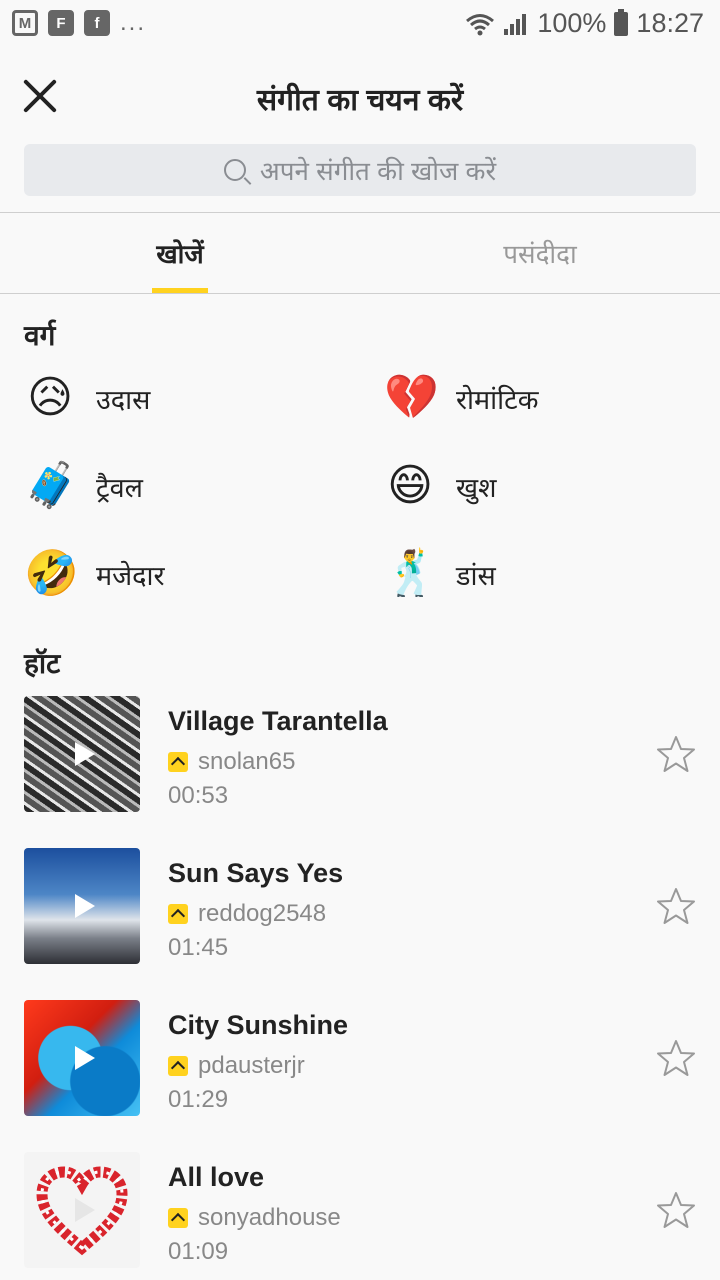  I want to click on track-duration: 01:29, so click(198, 1099).